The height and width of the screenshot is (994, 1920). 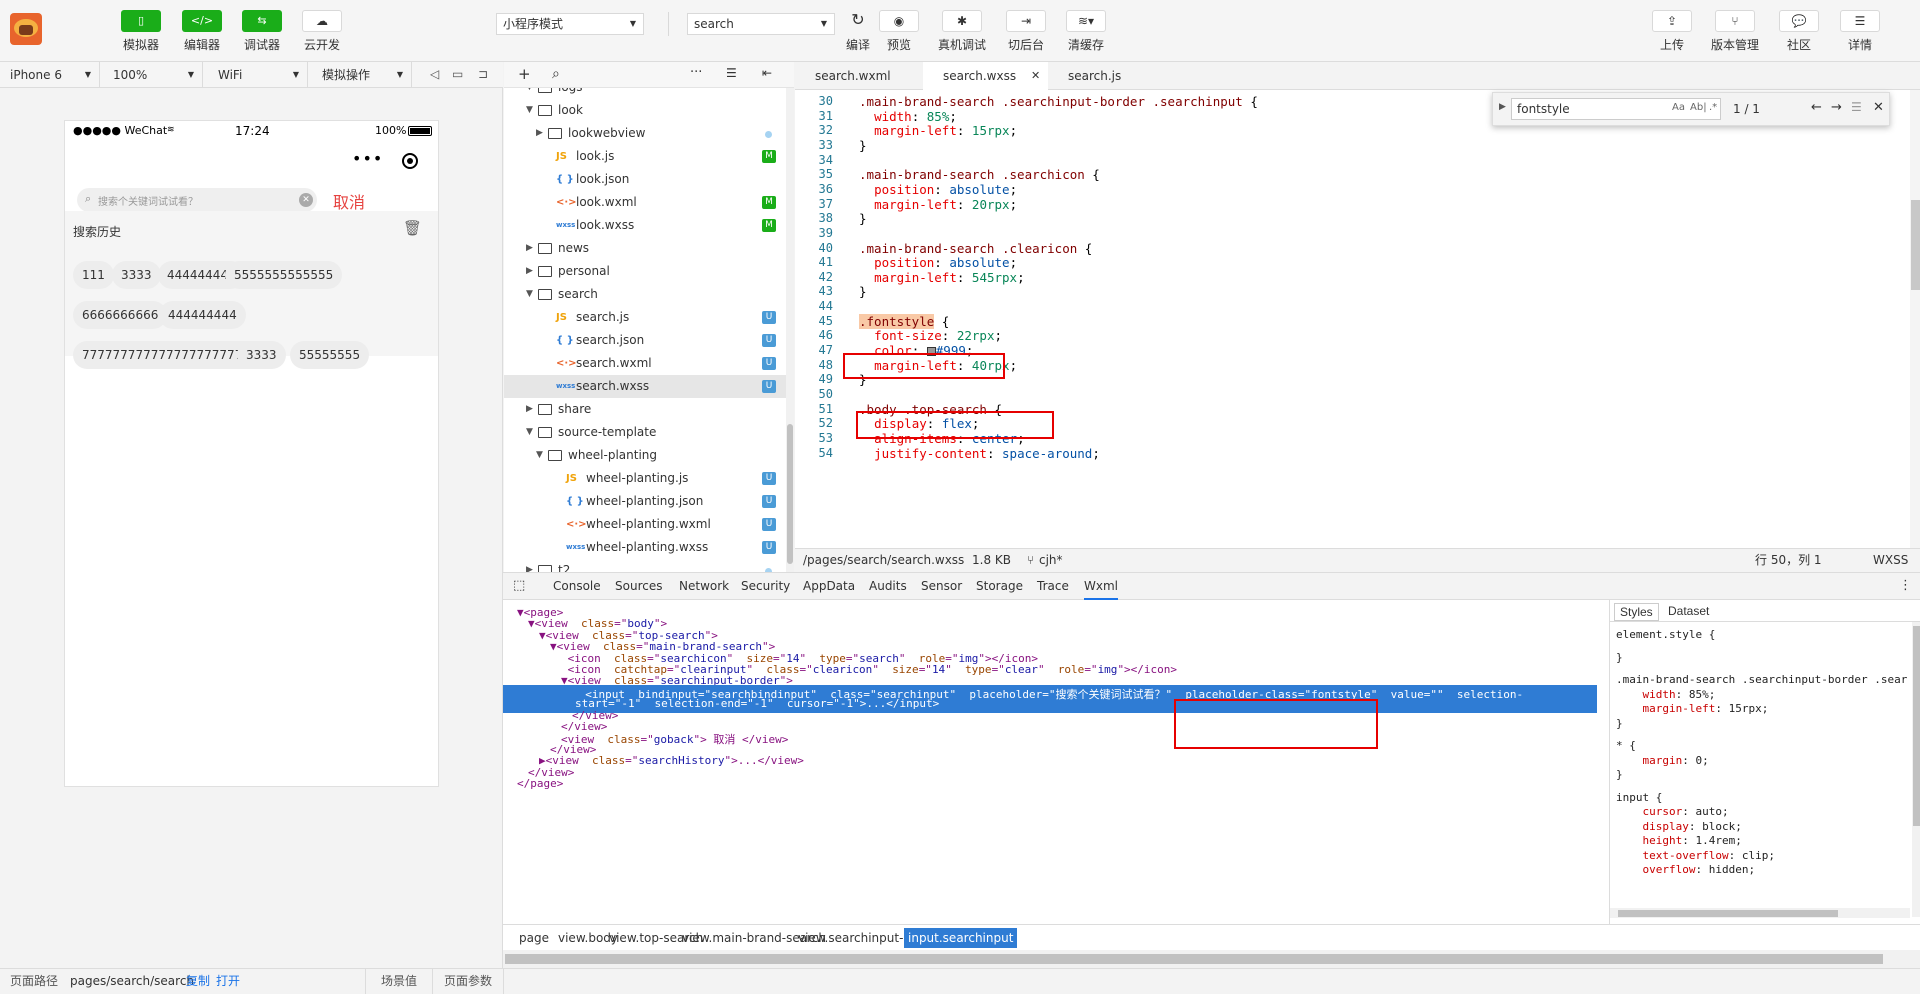 I want to click on wxml-node: ▶<view class="searchHistory">...</view>, so click(x=671, y=760).